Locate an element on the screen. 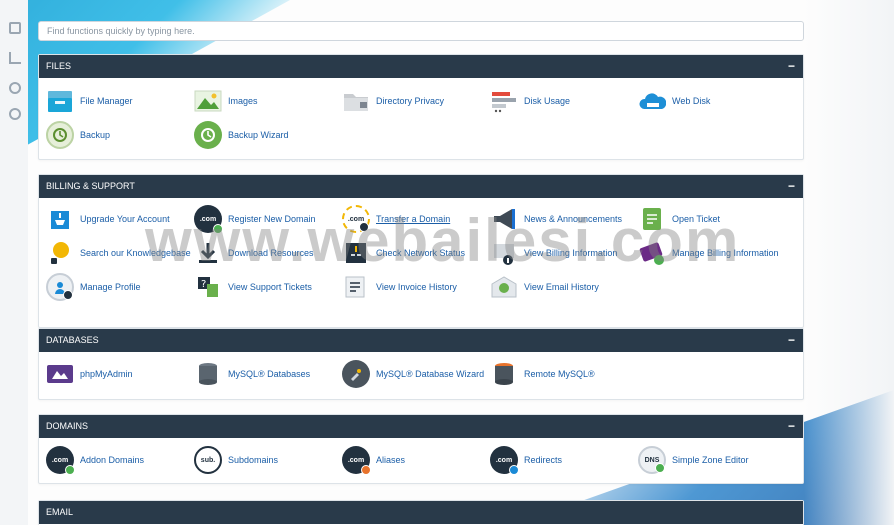  web-disk-link: Web Disk is located at coordinates (712, 101).